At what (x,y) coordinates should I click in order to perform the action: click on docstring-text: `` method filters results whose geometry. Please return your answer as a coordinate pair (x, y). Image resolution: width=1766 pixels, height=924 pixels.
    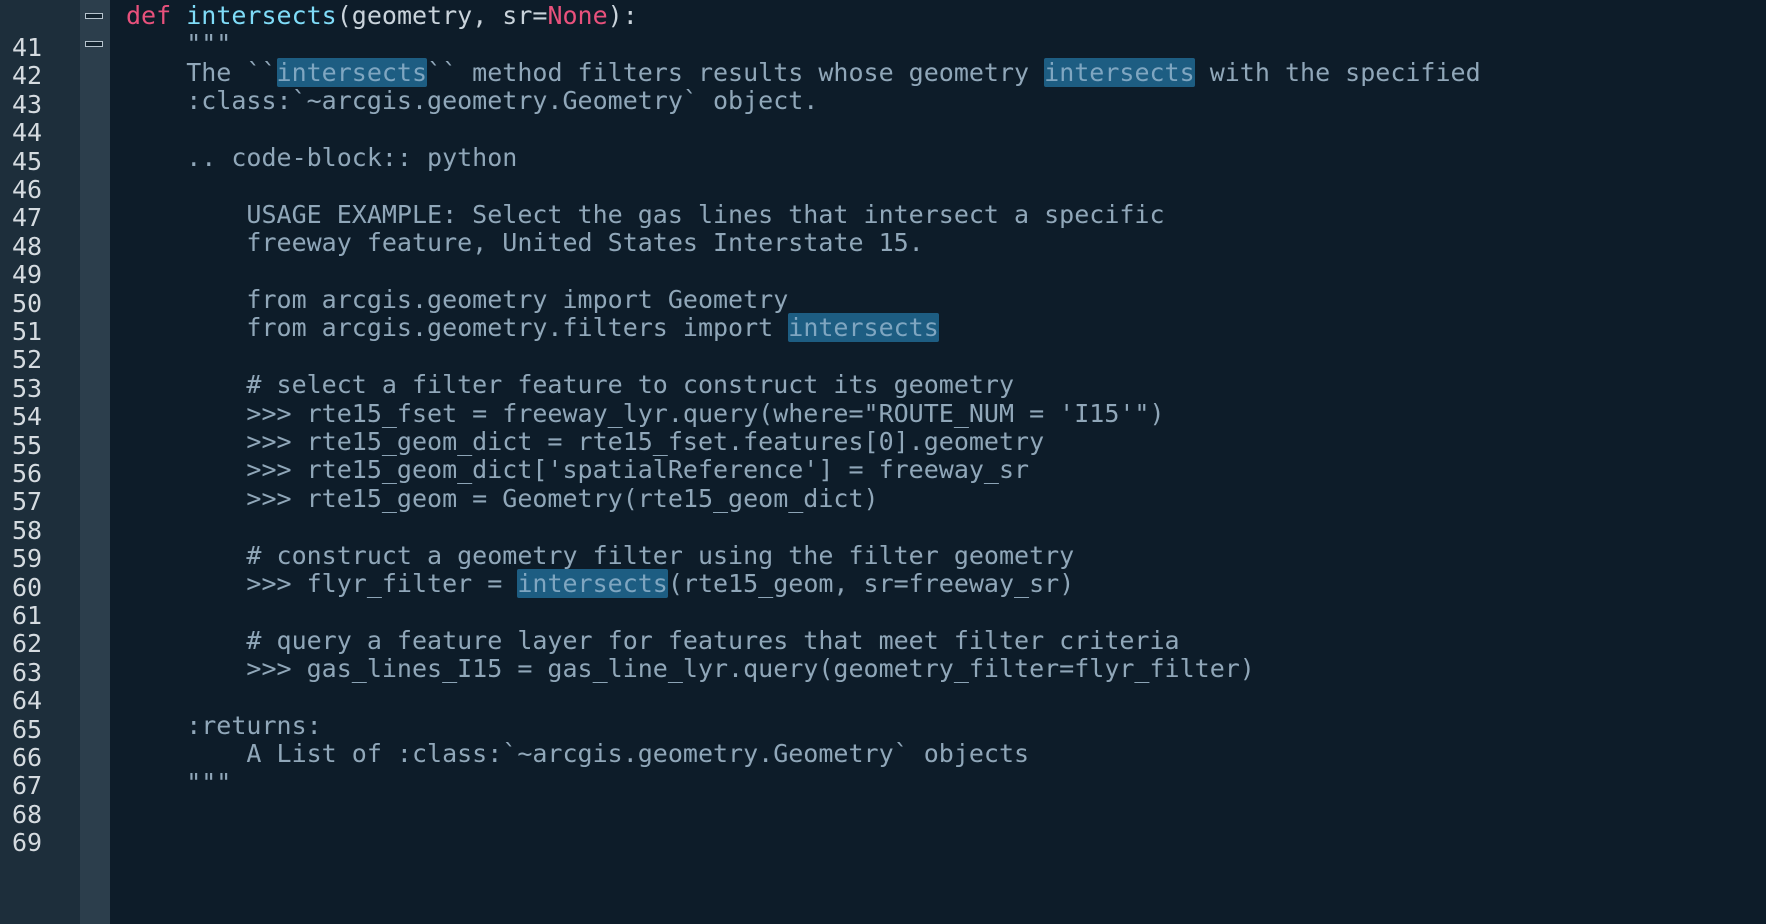
    Looking at the image, I should click on (736, 72).